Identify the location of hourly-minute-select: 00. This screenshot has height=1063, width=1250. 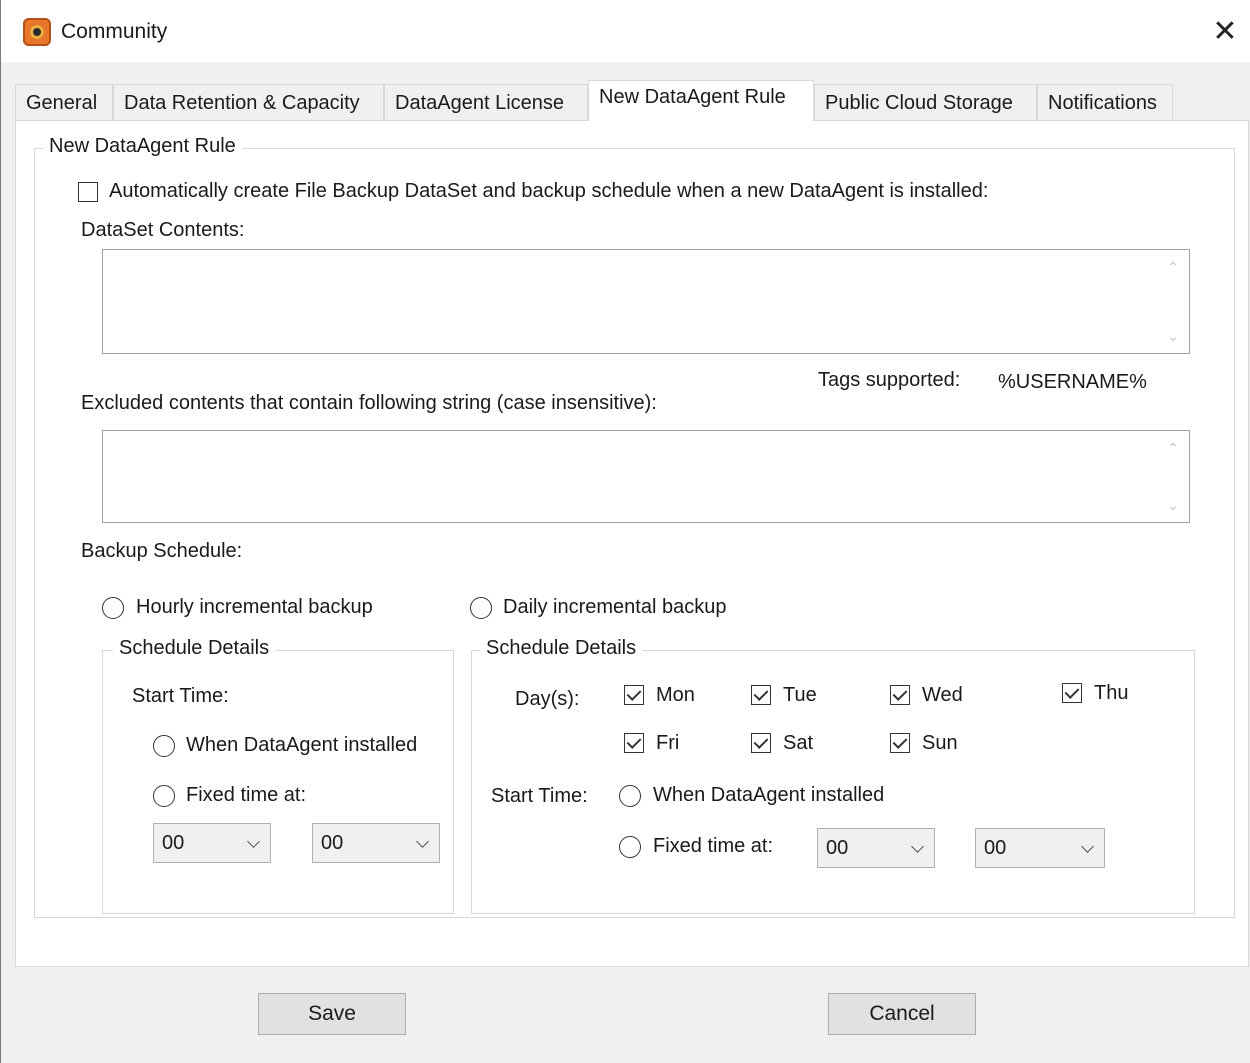
(376, 843).